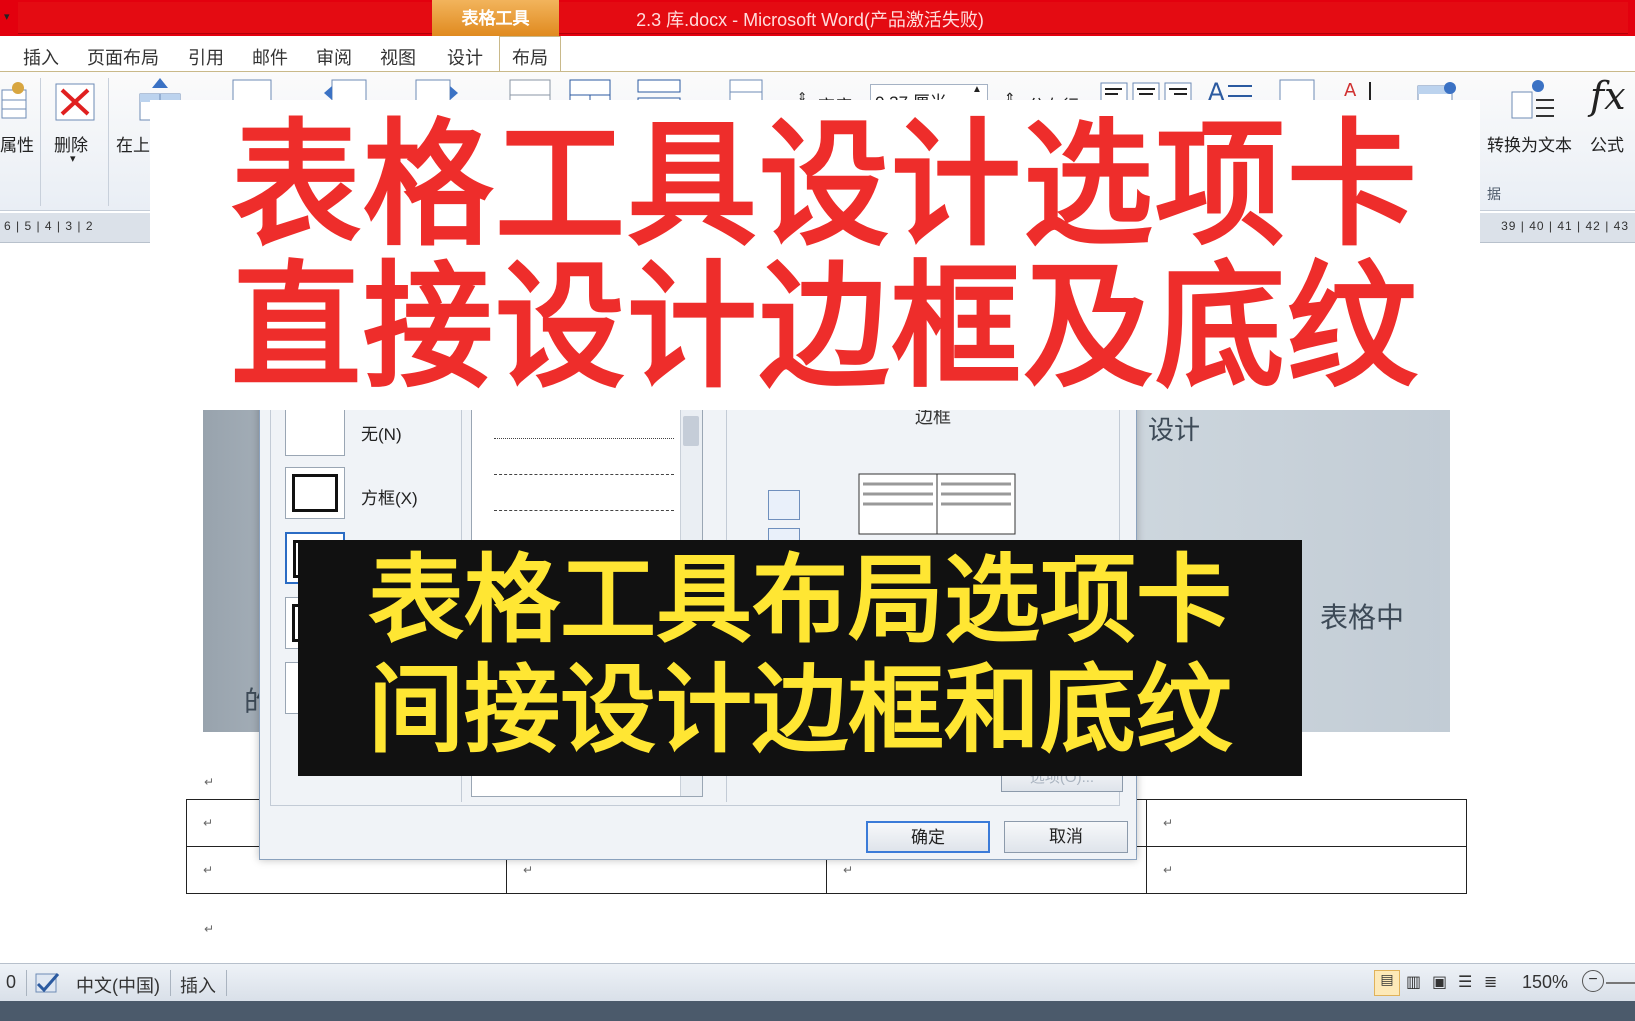  Describe the element at coordinates (817, 54) in the screenshot. I see `ribbon-tab-row: 插入 页面布局 引用 邮件 审阅 视图 设计 布局` at that location.